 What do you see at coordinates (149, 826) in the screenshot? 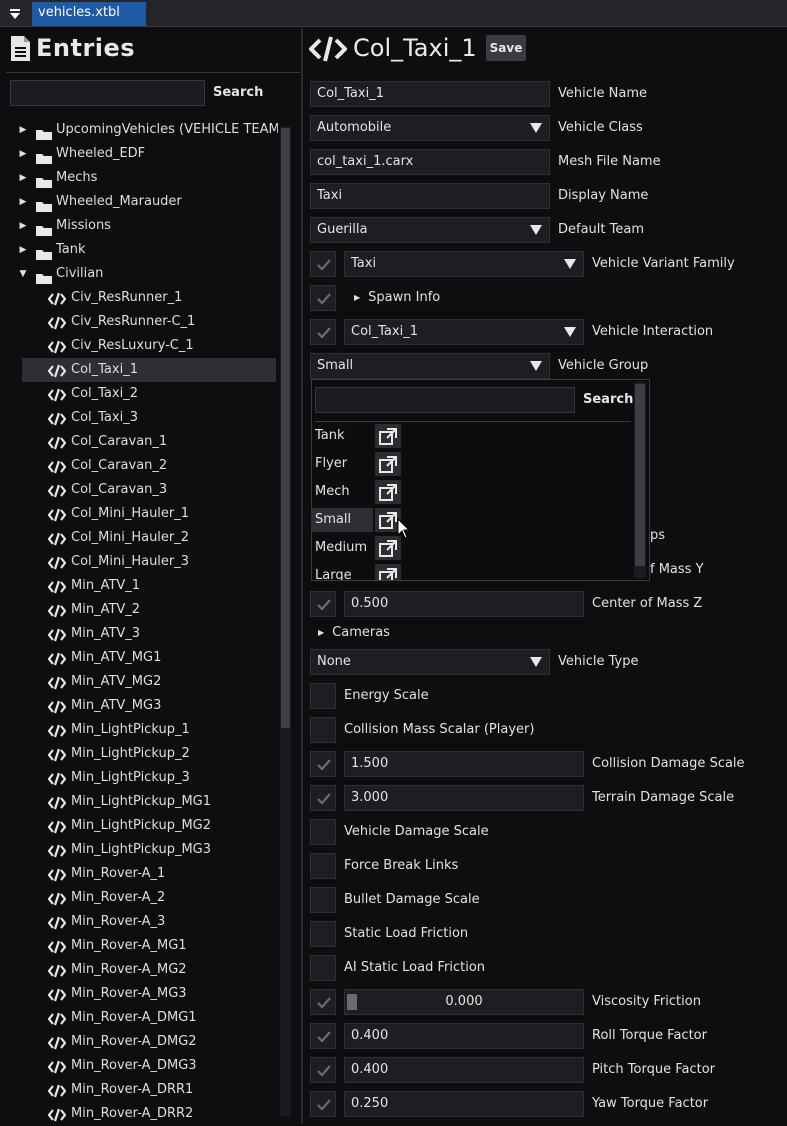
I see `tree-entry: Min_LightPickup_MG2` at bounding box center [149, 826].